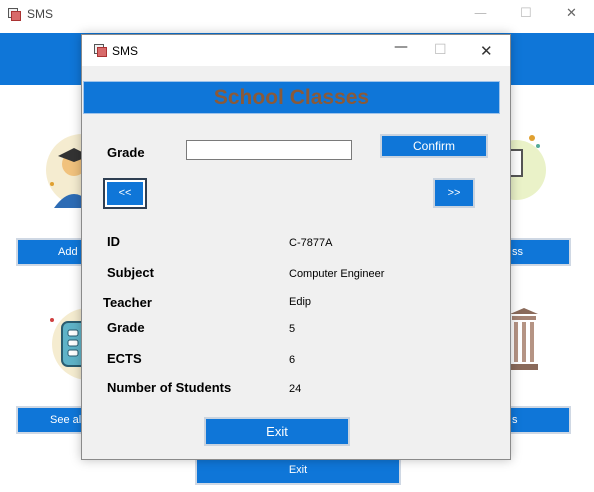  What do you see at coordinates (292, 329) in the screenshot?
I see `grade-value: 5` at bounding box center [292, 329].